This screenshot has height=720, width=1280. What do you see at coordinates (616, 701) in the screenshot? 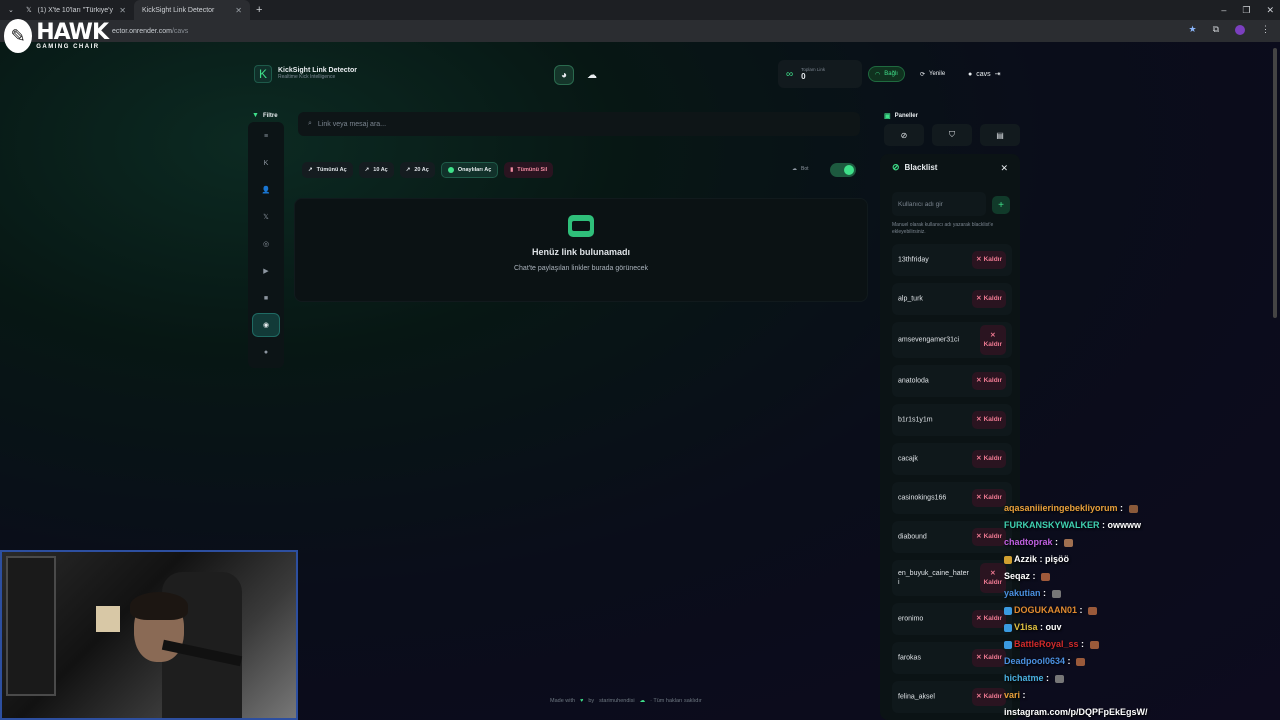
I see `footer-author: starimuhendisi` at bounding box center [616, 701].